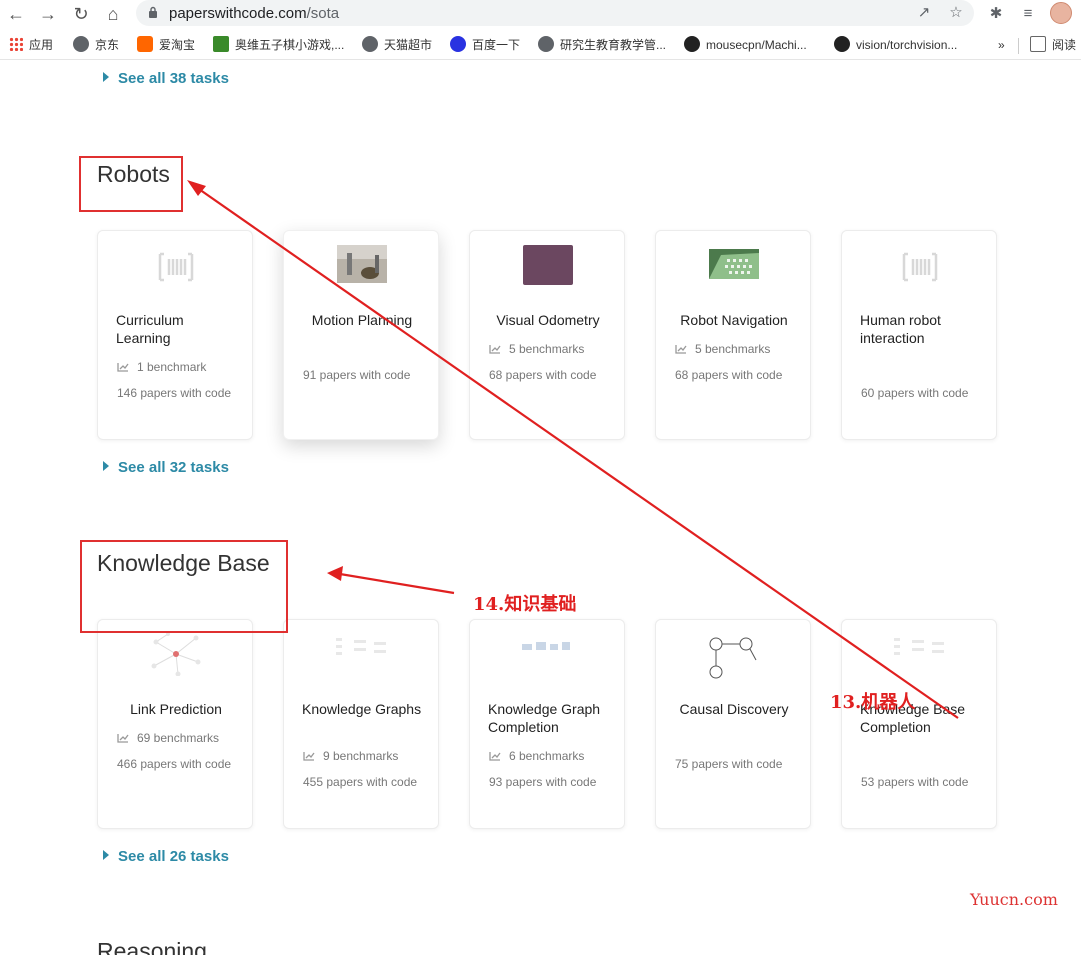 Image resolution: width=1081 pixels, height=955 pixels. Describe the element at coordinates (924, 13) in the screenshot. I see `share-icon: ↗` at that location.